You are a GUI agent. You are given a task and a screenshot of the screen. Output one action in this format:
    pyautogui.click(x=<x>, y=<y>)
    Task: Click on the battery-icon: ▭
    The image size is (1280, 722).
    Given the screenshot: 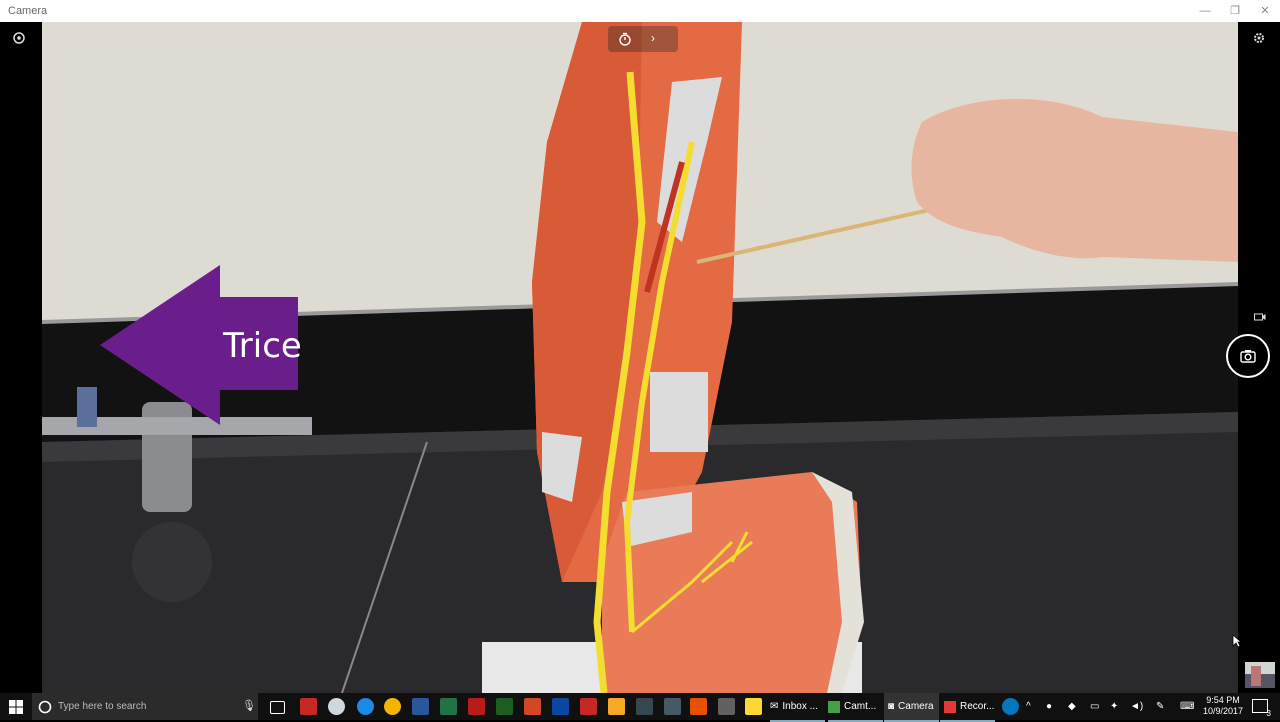 What is the action you would take?
    pyautogui.click(x=1094, y=706)
    